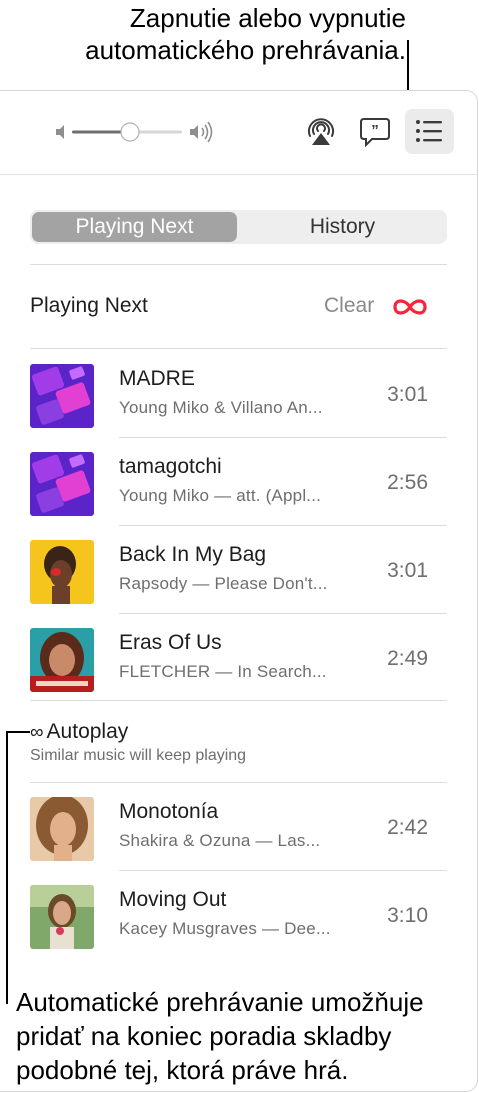 This screenshot has width=479, height=1093. I want to click on queue-list-button, so click(429, 131).